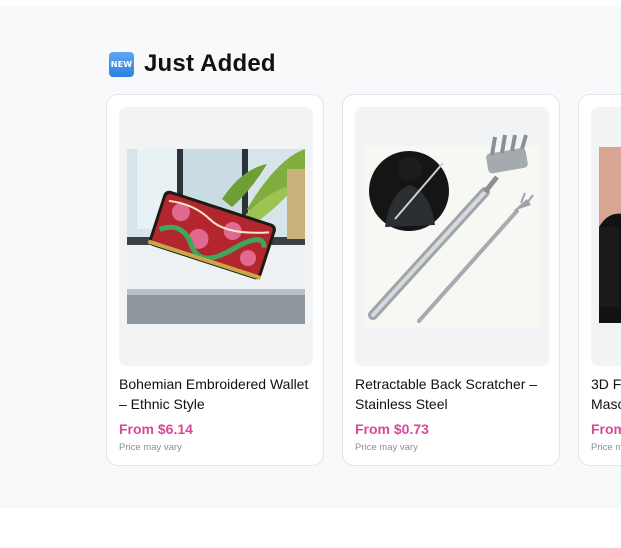 This screenshot has height=548, width=621. What do you see at coordinates (606, 394) in the screenshot?
I see `product-title: 3D Fi Masc` at bounding box center [606, 394].